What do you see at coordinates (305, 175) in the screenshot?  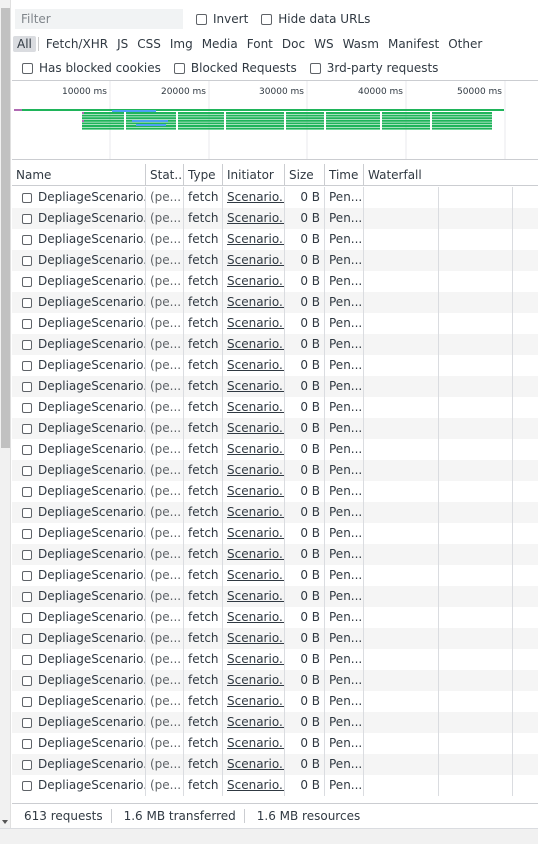 I see `header-size: Size` at bounding box center [305, 175].